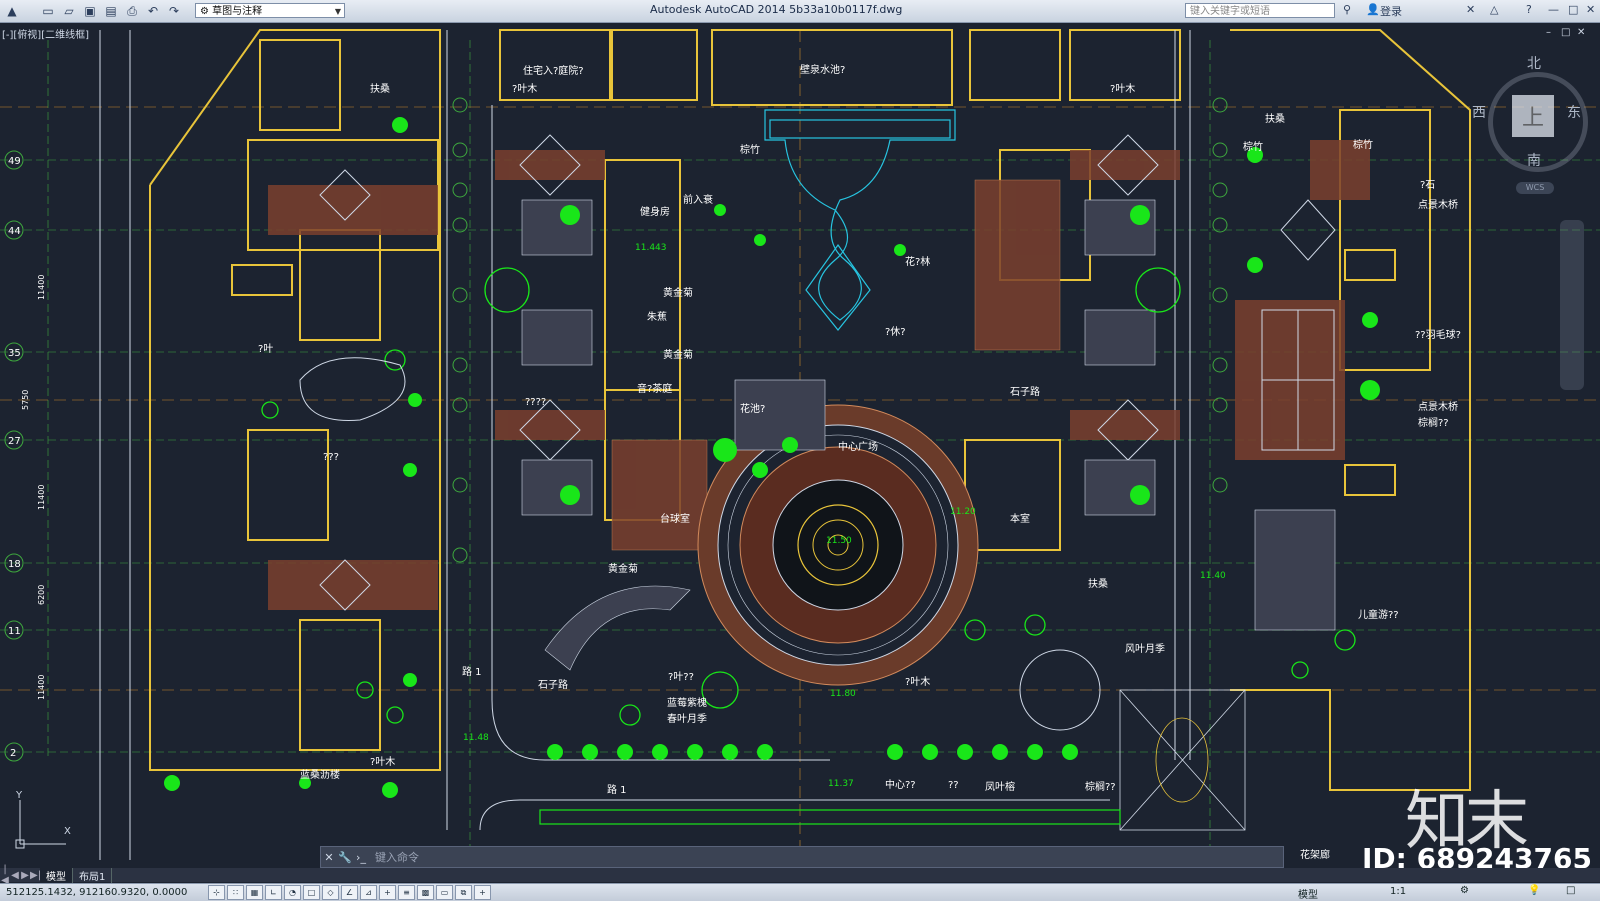 The image size is (1600, 901). Describe the element at coordinates (368, 892) in the screenshot. I see `ducs-icon: ⊿` at that location.